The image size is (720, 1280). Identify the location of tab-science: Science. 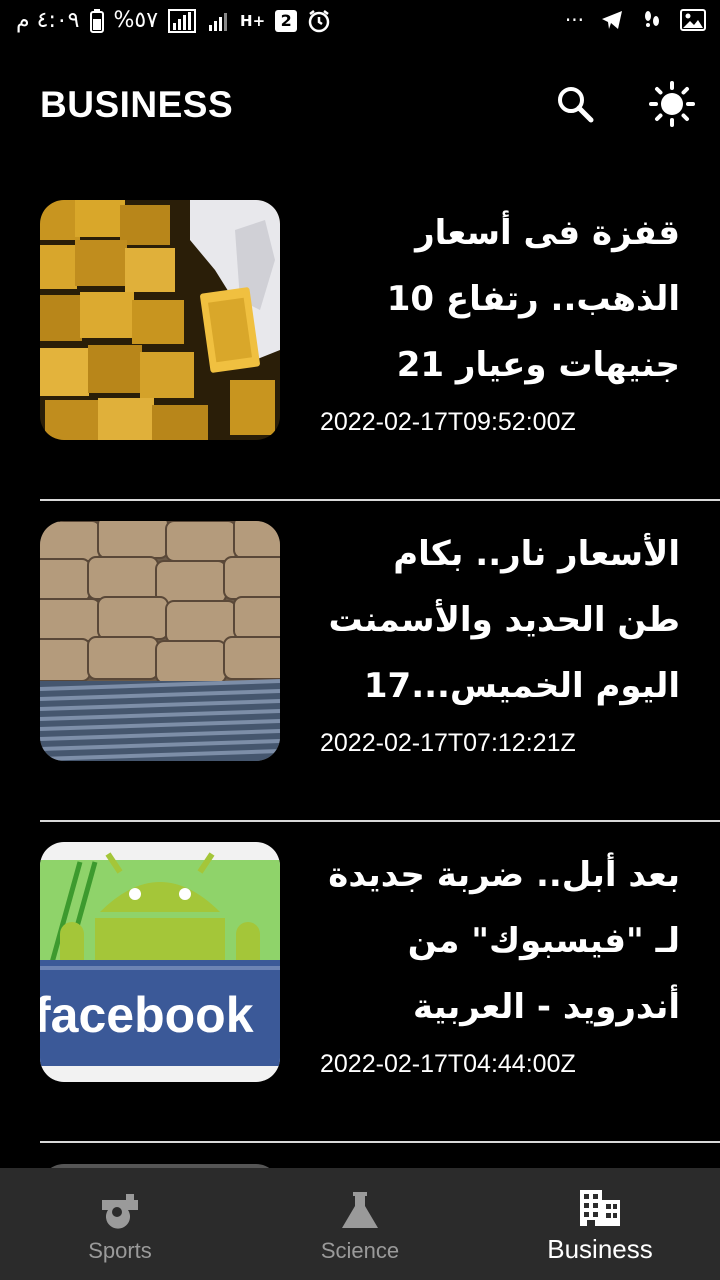
(360, 1224).